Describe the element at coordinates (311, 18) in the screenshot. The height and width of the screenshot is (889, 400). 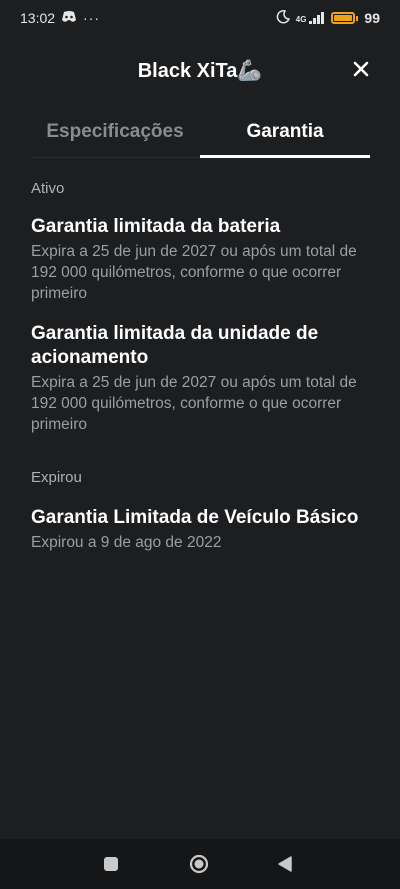
I see `signal-icon: 4G` at that location.